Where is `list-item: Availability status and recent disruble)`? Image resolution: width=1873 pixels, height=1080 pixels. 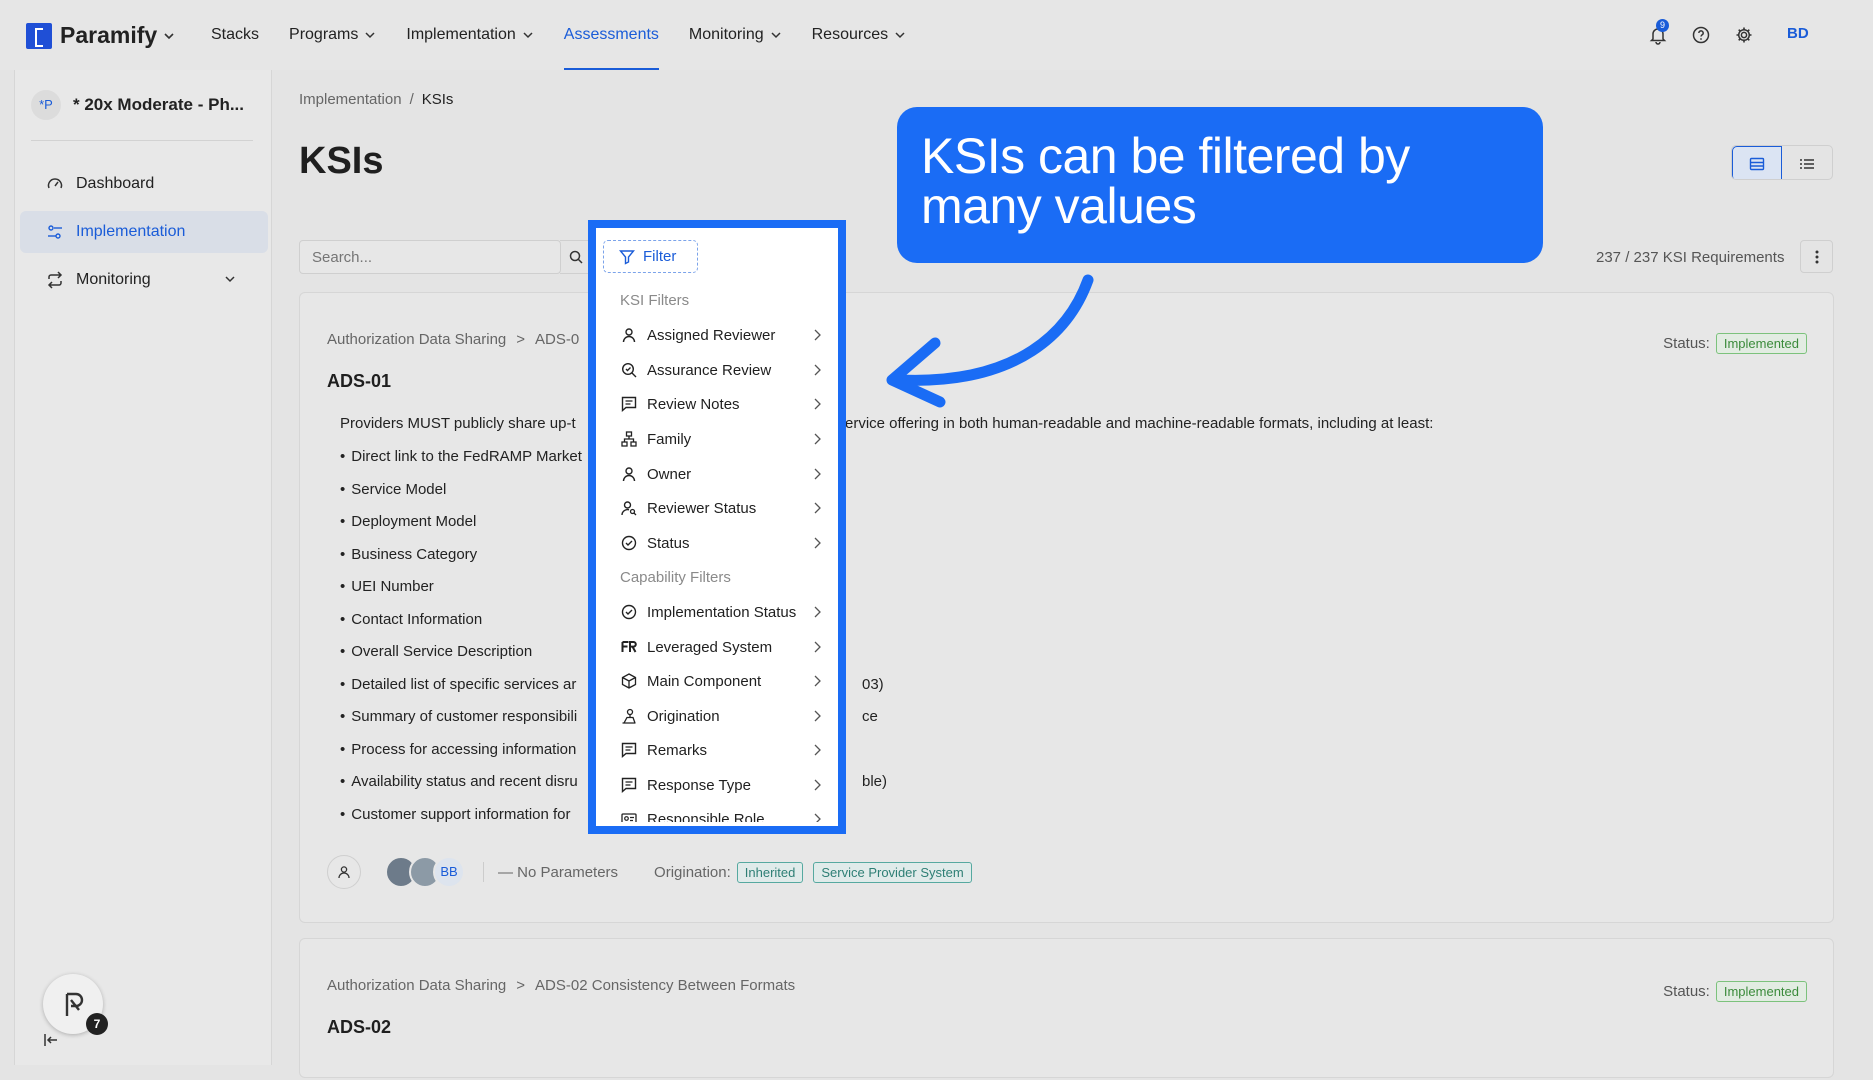
list-item: Availability status and recent disruble) is located at coordinates (613, 789).